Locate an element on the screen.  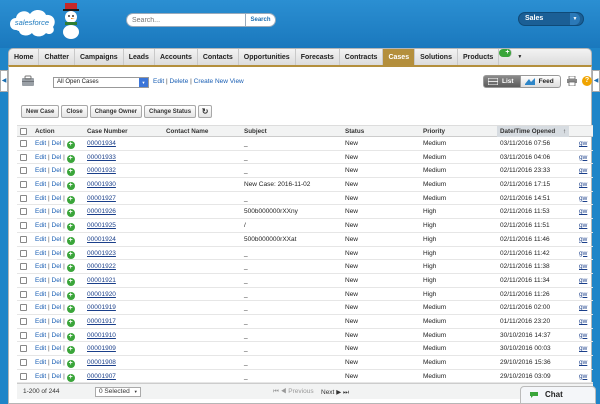
right-sidebar-toggle: ◀ is located at coordinates (596, 81).